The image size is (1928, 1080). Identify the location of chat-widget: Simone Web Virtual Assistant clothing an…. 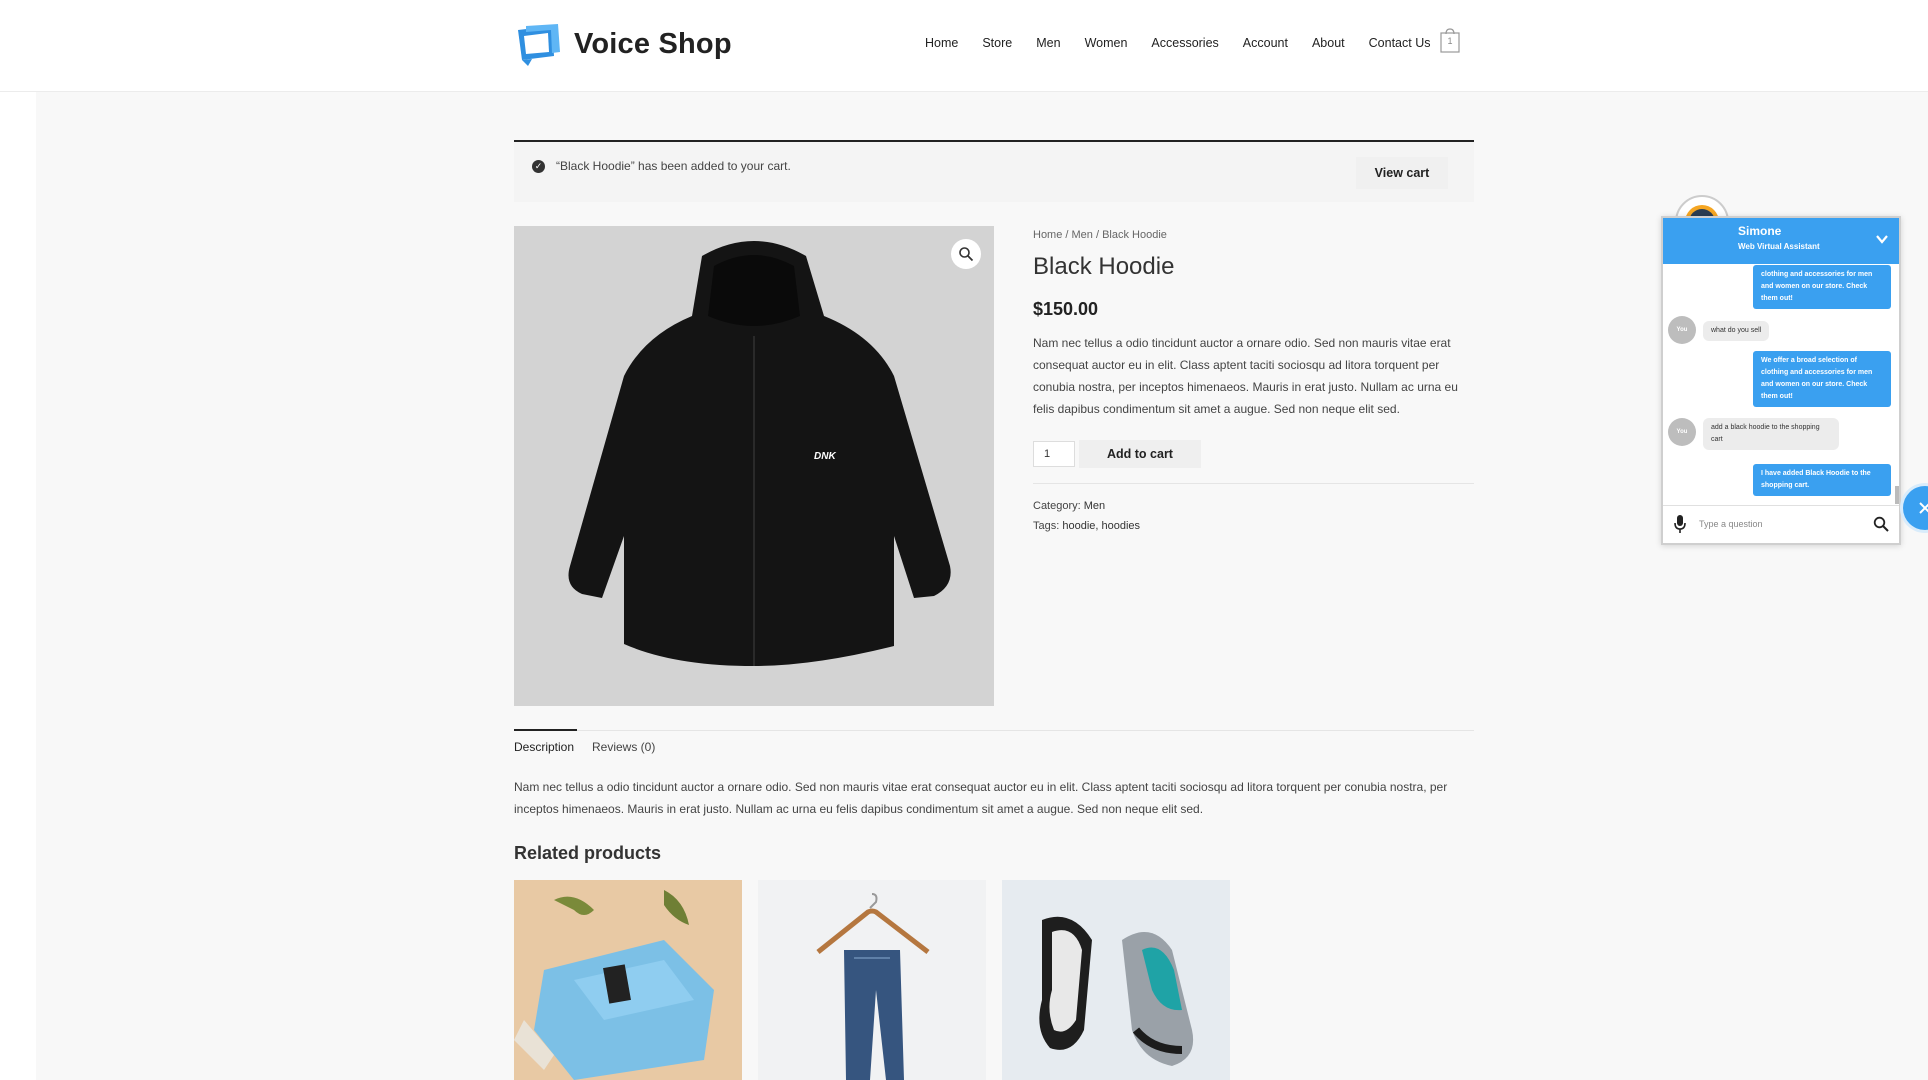
(1781, 380).